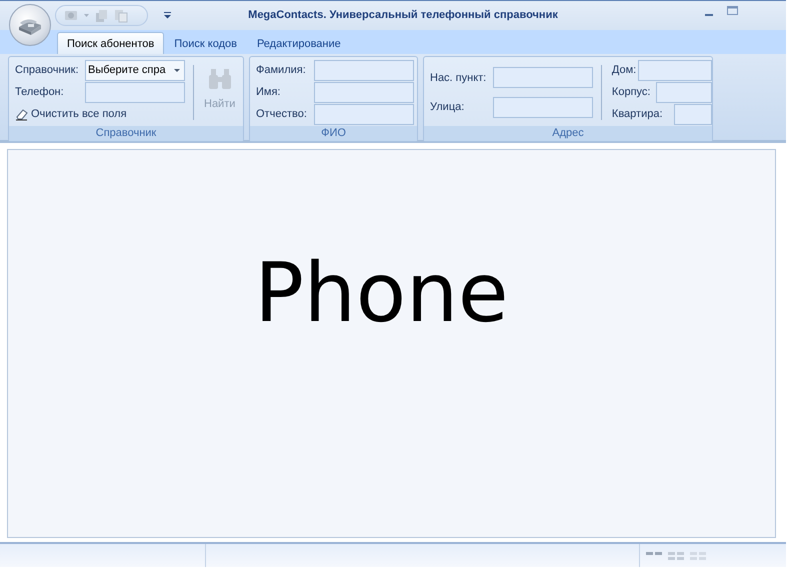 The height and width of the screenshot is (568, 796). What do you see at coordinates (381, 293) in the screenshot?
I see `content-text: Phone` at bounding box center [381, 293].